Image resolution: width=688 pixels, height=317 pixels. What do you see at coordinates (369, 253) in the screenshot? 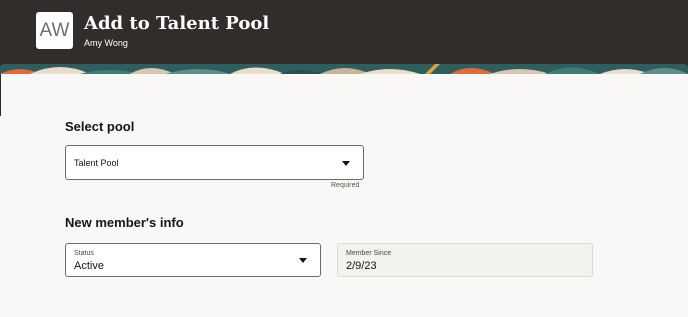
I see `member-since-label: Member Since` at bounding box center [369, 253].